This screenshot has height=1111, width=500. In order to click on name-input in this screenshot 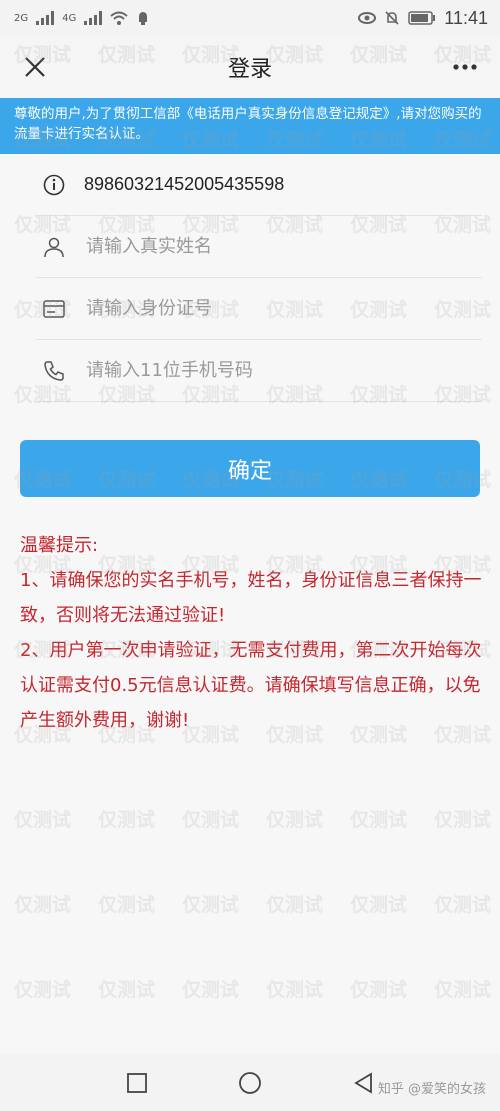, I will do `click(276, 246)`.